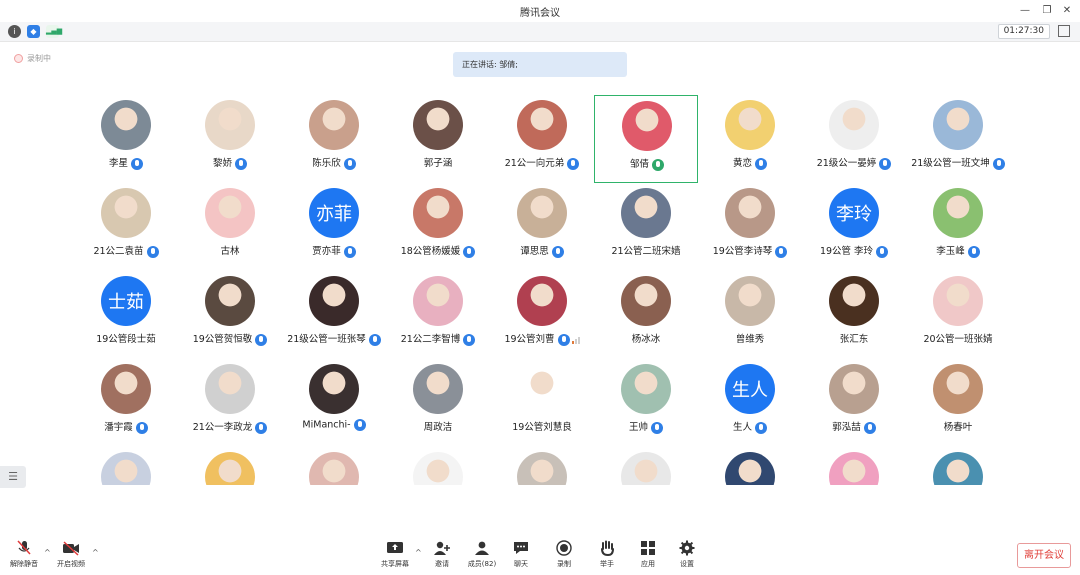 Image resolution: width=1080 pixels, height=575 pixels. What do you see at coordinates (958, 315) in the screenshot?
I see `participant-tile: 20公管一班张婧` at bounding box center [958, 315].